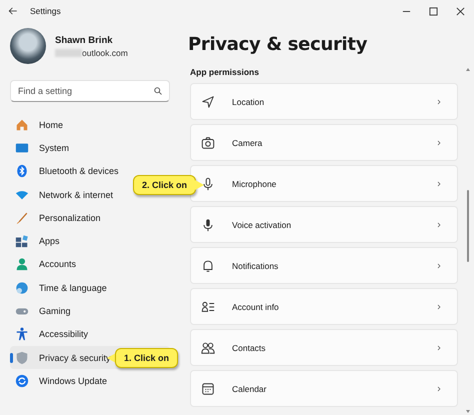  Describe the element at coordinates (225, 72) in the screenshot. I see `section-heading: App permissions` at that location.